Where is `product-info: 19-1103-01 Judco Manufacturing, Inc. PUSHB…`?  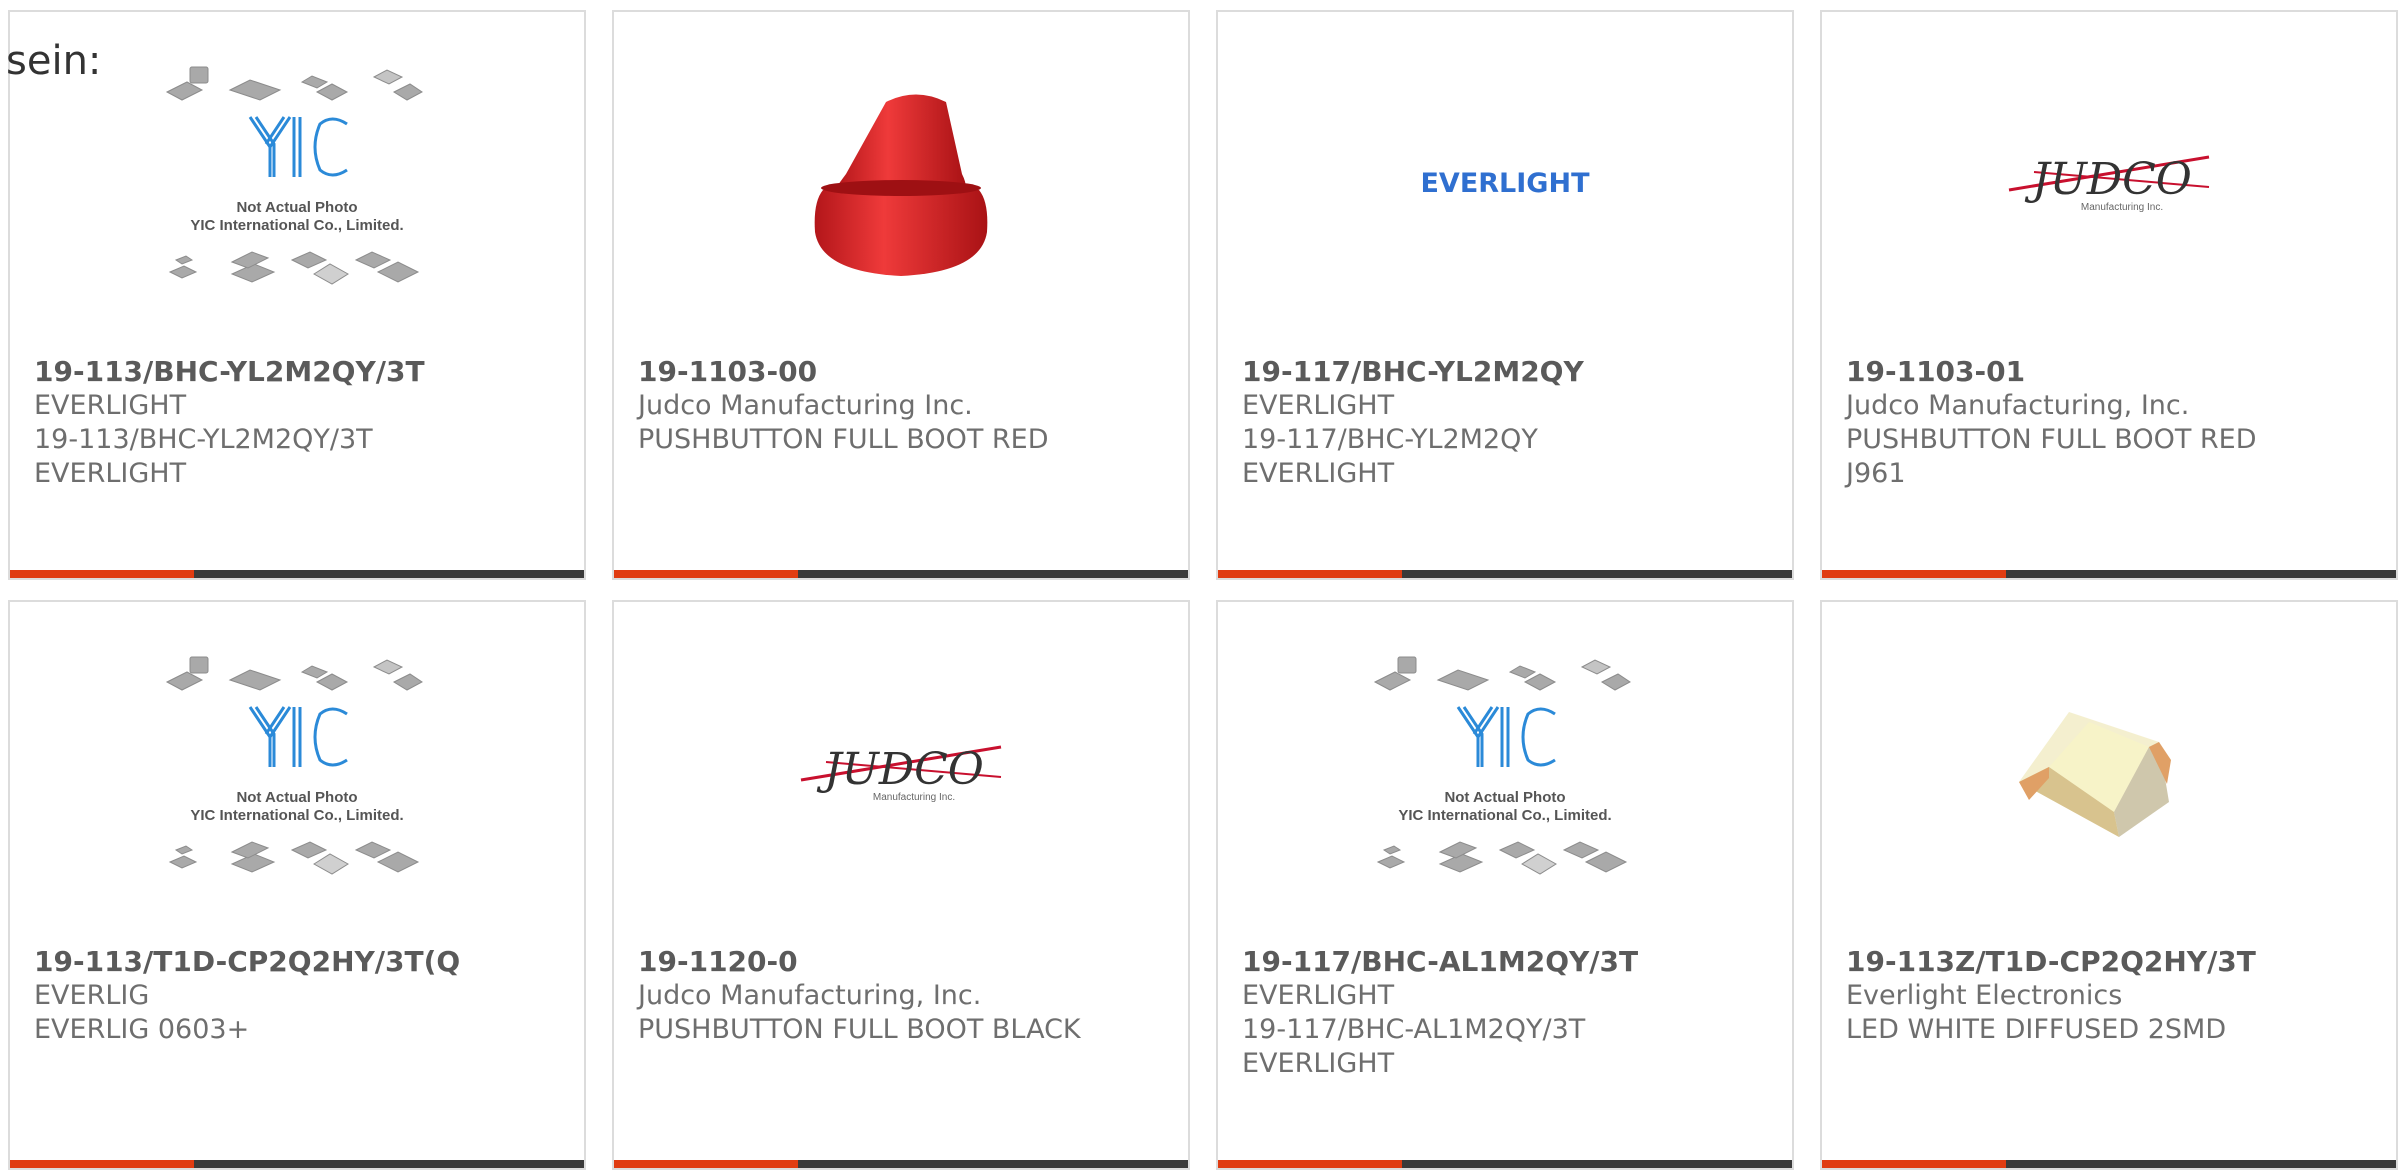 product-info: 19-1103-01 Judco Manufacturing, Inc. PUSHB… is located at coordinates (2116, 423).